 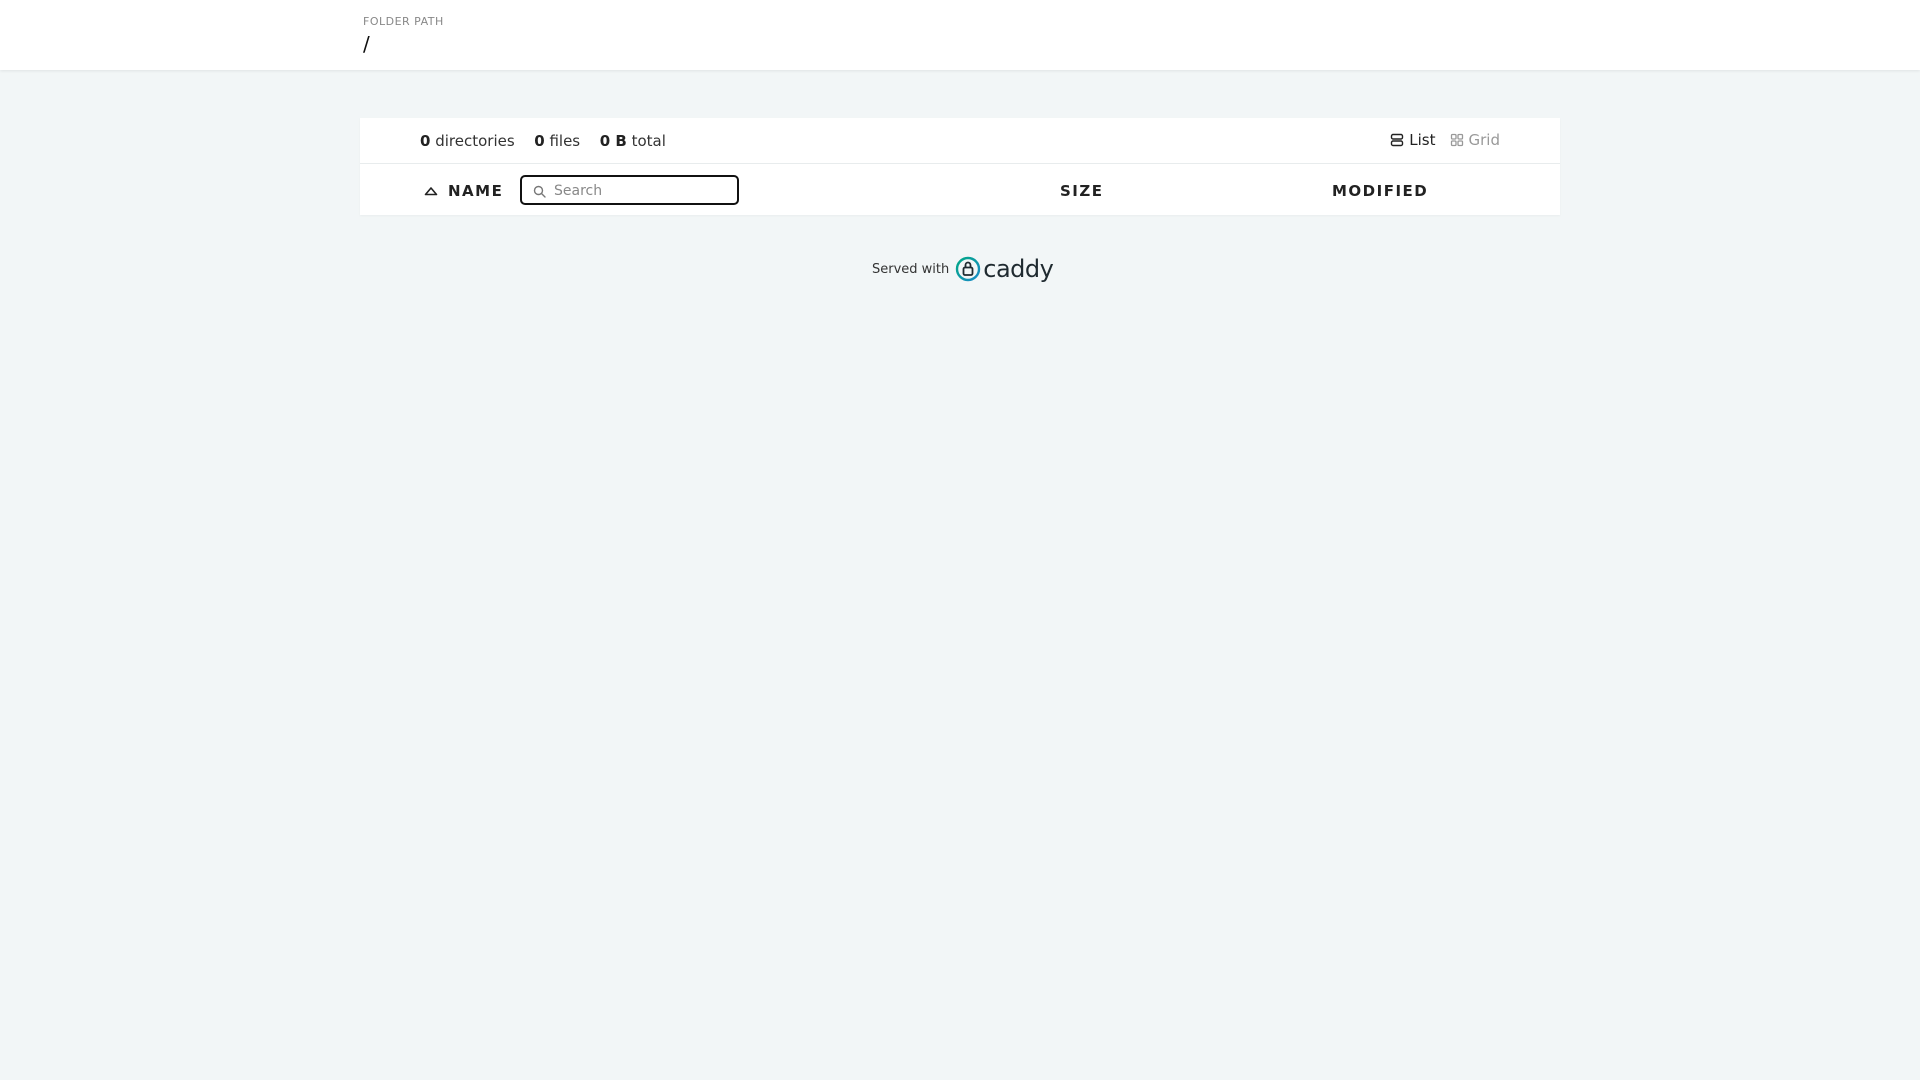 What do you see at coordinates (475, 141) in the screenshot?
I see `directories-label: directories` at bounding box center [475, 141].